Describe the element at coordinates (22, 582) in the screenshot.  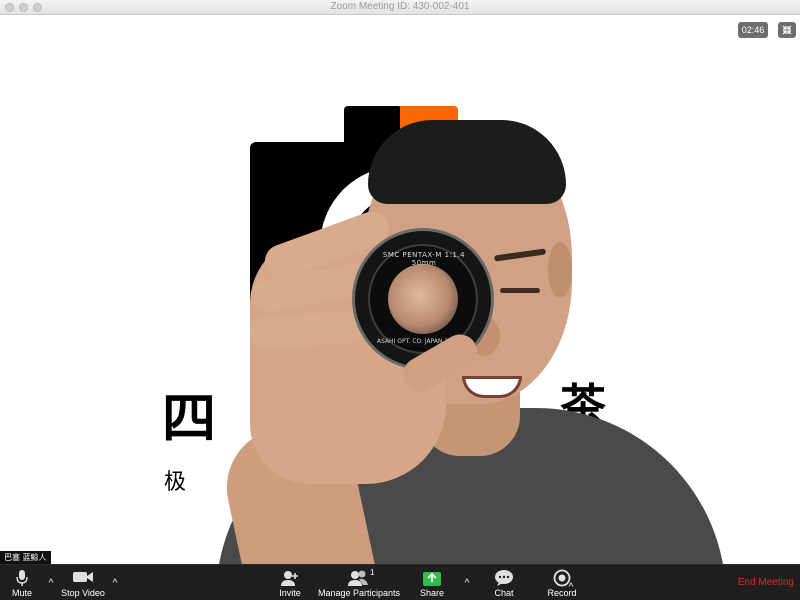
I see `mute-button: Mute` at that location.